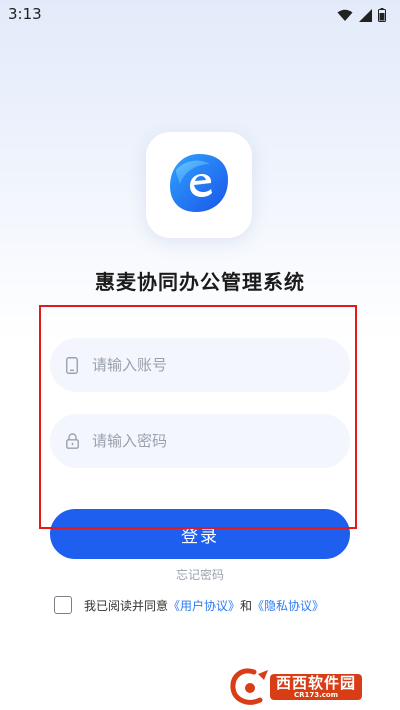 Image resolution: width=400 pixels, height=710 pixels. I want to click on phone-icon, so click(72, 365).